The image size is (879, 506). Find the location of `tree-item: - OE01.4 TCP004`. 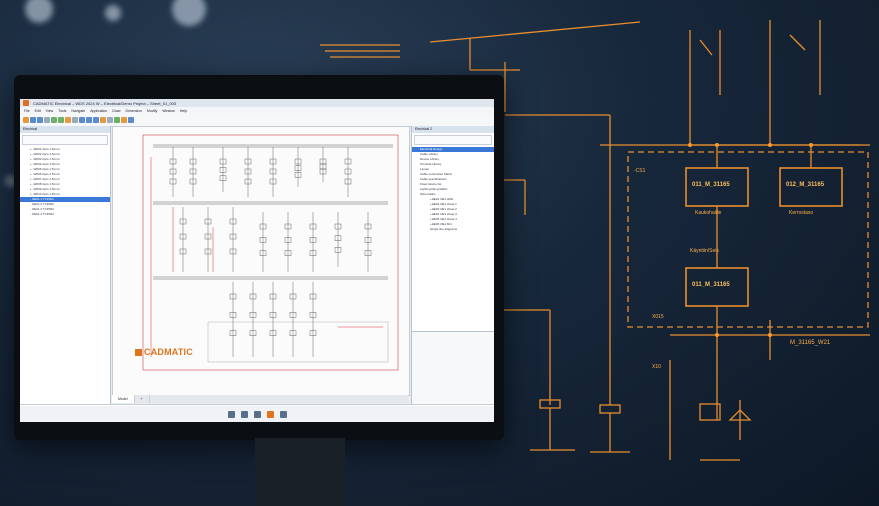

tree-item: - OE01.4 TCP004 is located at coordinates (65, 214).